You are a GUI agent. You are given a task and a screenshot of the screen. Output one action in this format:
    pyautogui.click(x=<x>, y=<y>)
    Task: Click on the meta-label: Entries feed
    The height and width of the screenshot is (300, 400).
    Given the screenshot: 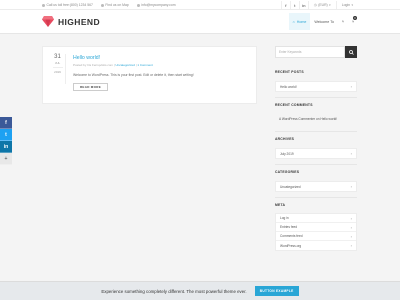 What is the action you would take?
    pyautogui.click(x=289, y=227)
    